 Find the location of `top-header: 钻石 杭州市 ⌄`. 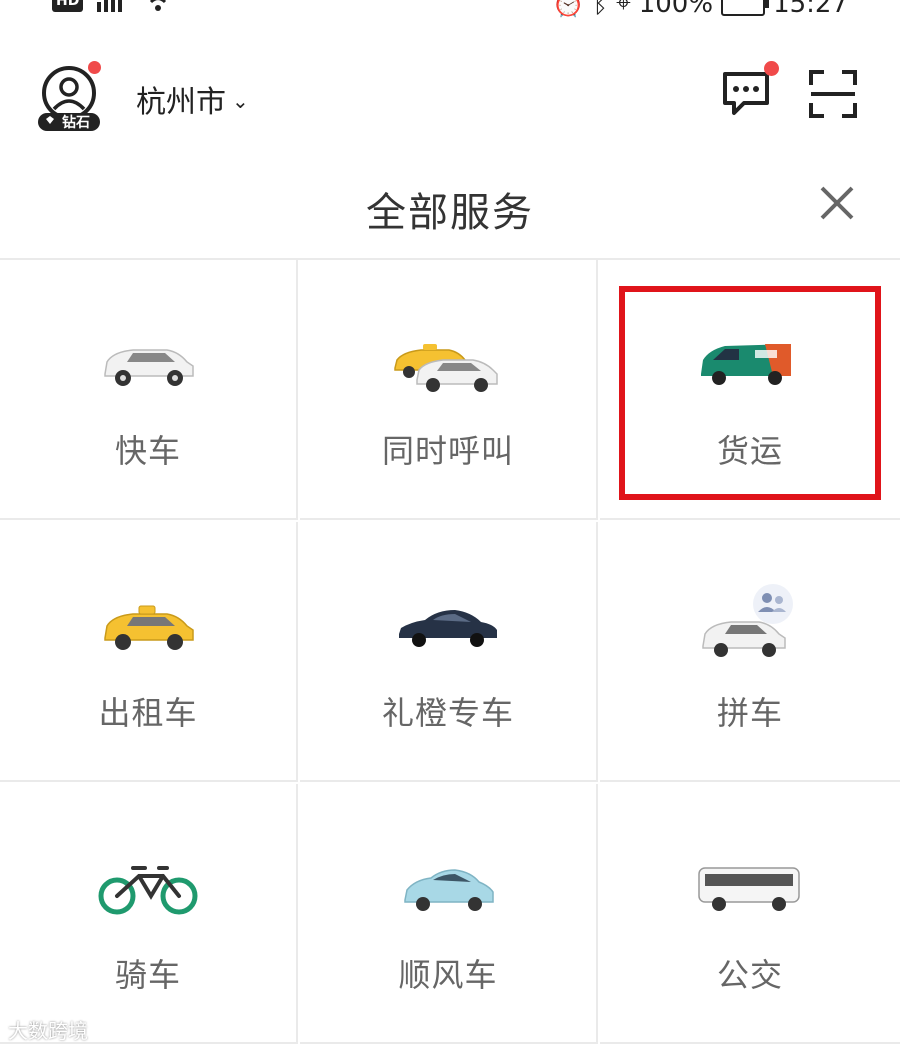

top-header: 钻石 杭州市 ⌄ is located at coordinates (450, 100).